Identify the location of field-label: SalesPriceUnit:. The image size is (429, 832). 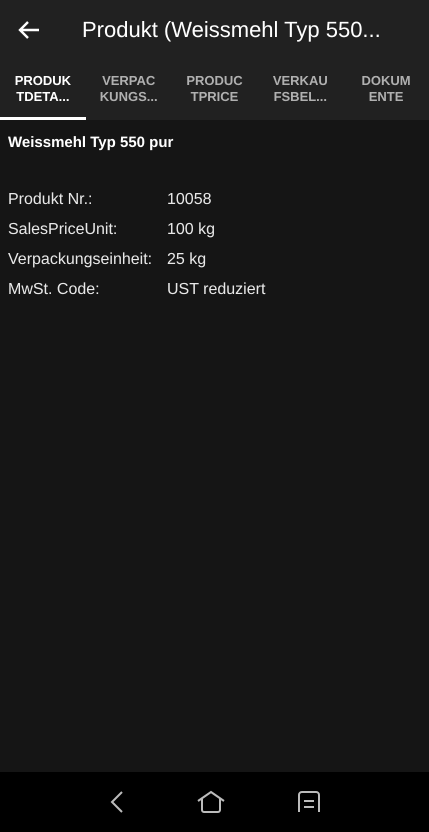
(63, 230).